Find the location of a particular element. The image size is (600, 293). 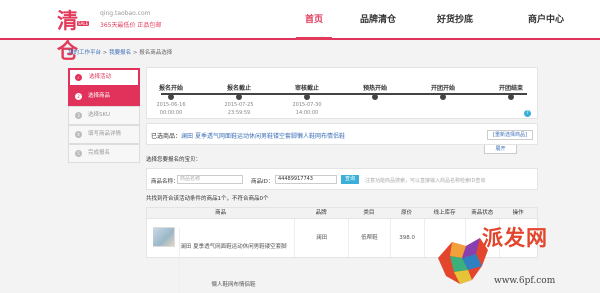

timeline-step: 预热开始 is located at coordinates (375, 91).